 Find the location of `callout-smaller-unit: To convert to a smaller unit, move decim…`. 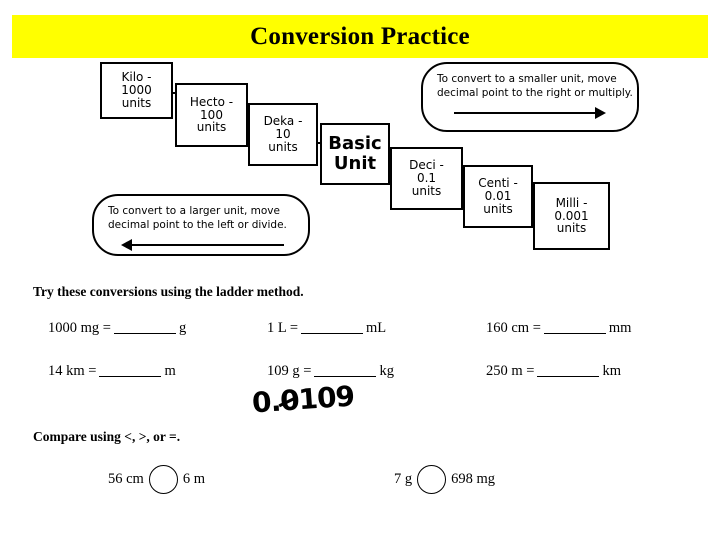

callout-smaller-unit: To convert to a smaller unit, move decim… is located at coordinates (530, 97).